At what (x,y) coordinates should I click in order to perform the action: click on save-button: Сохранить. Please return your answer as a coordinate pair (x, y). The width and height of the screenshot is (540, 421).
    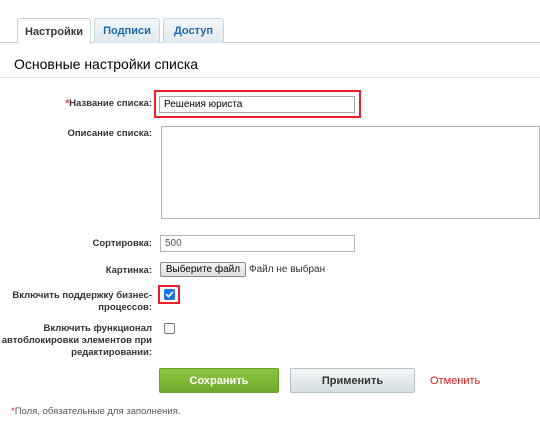
    Looking at the image, I should click on (219, 380).